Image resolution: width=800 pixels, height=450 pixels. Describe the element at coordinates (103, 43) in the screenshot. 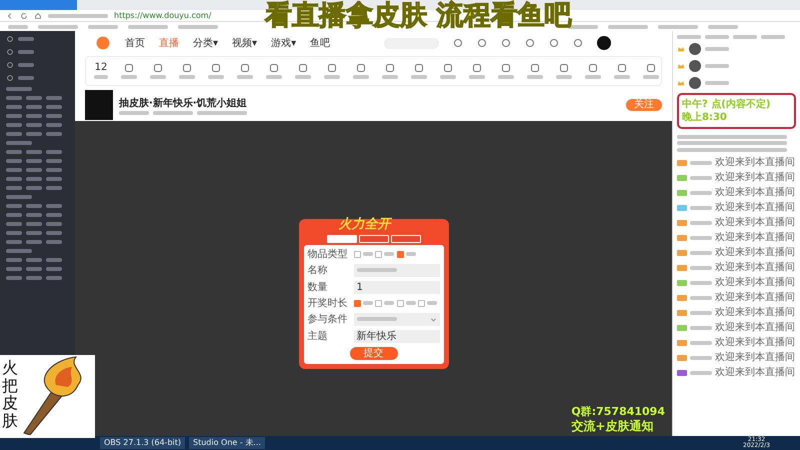

I see `logo-icon` at that location.